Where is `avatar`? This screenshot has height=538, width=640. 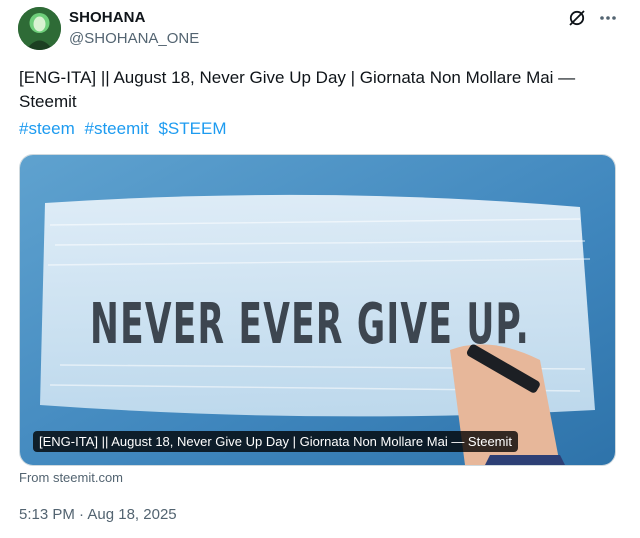
avatar is located at coordinates (39, 28).